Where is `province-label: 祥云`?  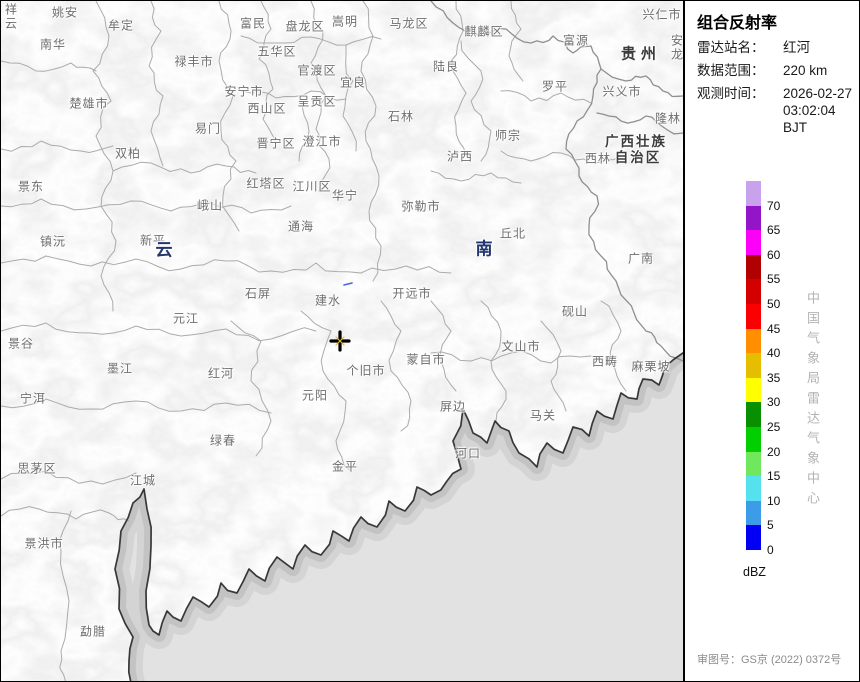 province-label: 祥云 is located at coordinates (10, 17).